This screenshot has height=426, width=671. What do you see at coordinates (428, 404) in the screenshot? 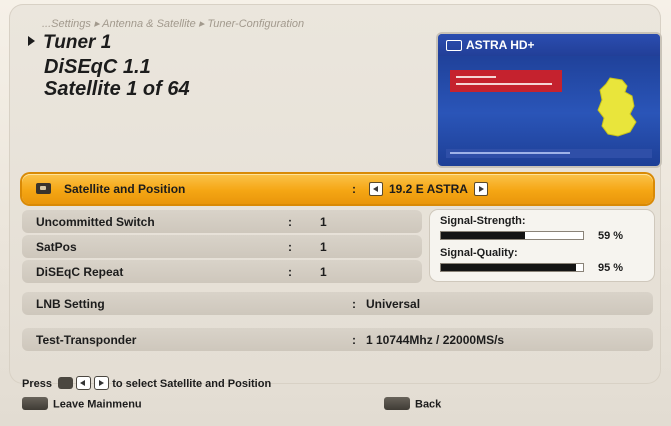
I see `back-label: Back` at bounding box center [428, 404].